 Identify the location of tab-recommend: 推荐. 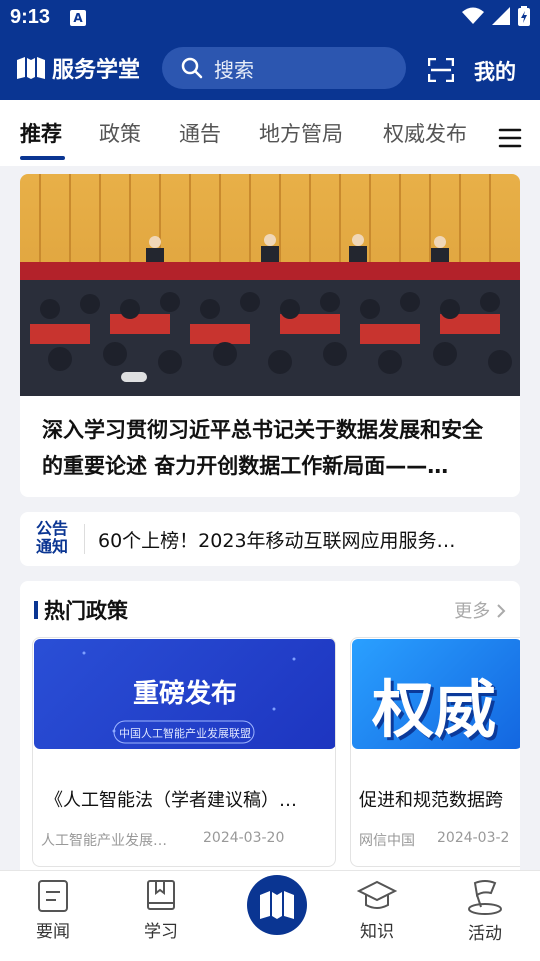
(41, 133).